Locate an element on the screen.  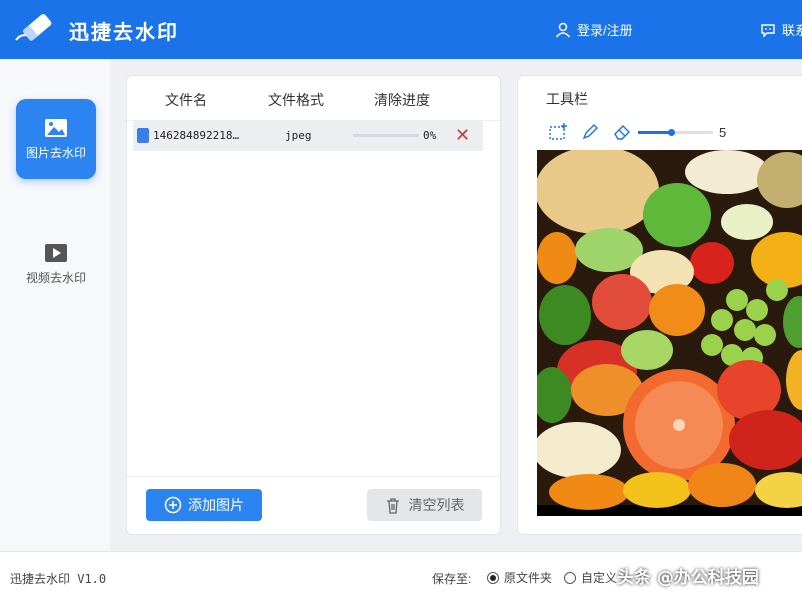
sidebar-item-label: 图片去水印 is located at coordinates (55, 152).